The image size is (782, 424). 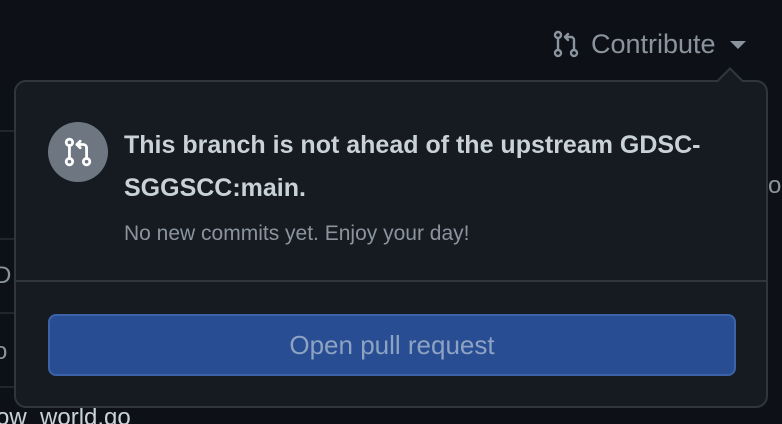 What do you see at coordinates (392, 345) in the screenshot?
I see `open-pull-request-button: Open pull request` at bounding box center [392, 345].